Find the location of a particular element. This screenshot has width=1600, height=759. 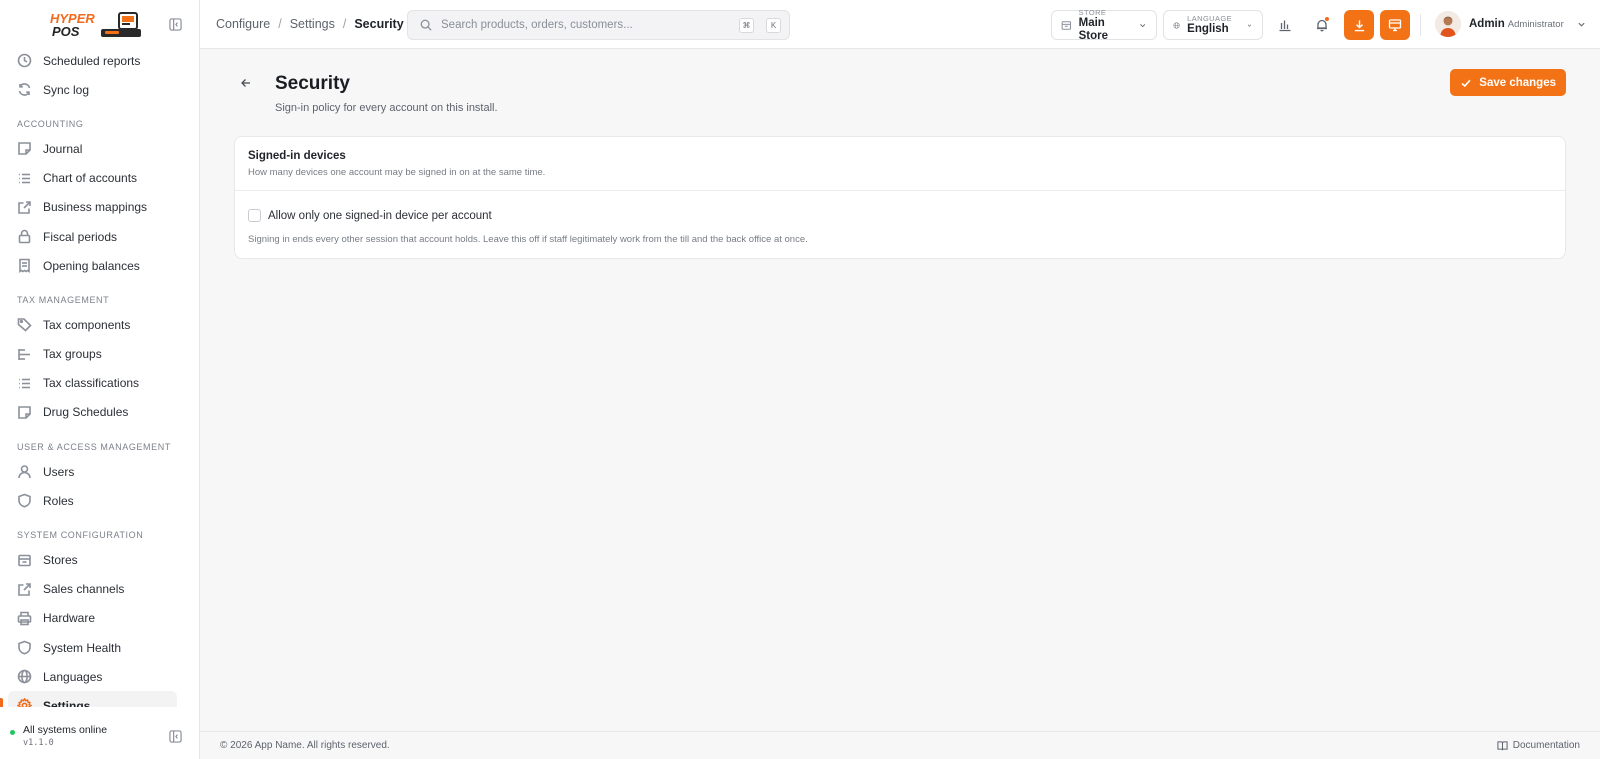

single-device-checkbox is located at coordinates (254, 215).